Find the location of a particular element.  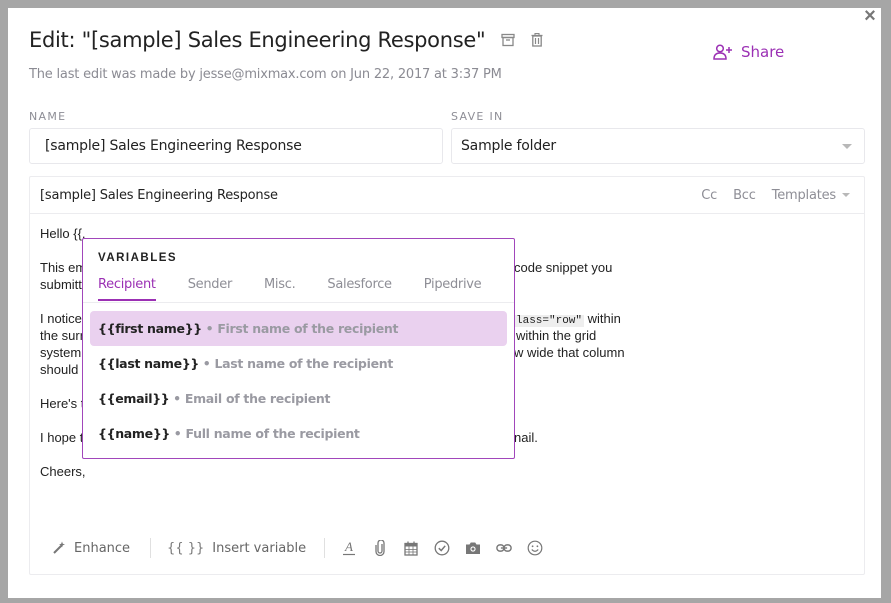

save-in-value: Sample folder is located at coordinates (508, 146).